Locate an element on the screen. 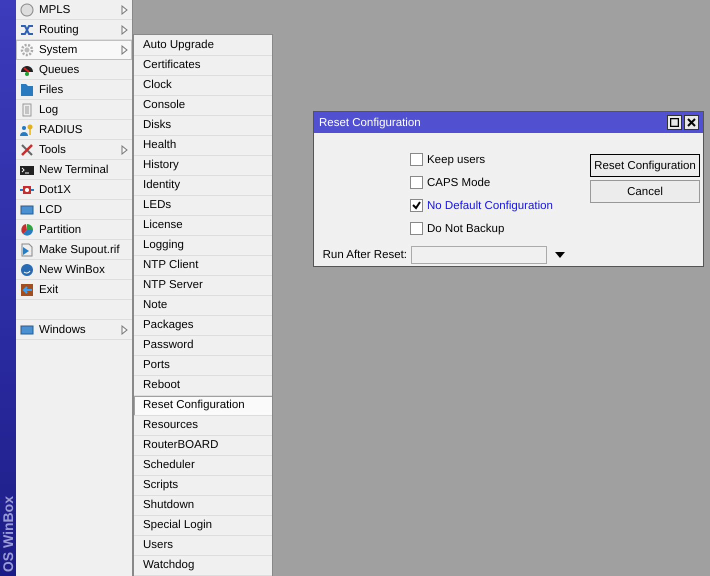 The height and width of the screenshot is (576, 710). pie-chart-icon is located at coordinates (27, 229).